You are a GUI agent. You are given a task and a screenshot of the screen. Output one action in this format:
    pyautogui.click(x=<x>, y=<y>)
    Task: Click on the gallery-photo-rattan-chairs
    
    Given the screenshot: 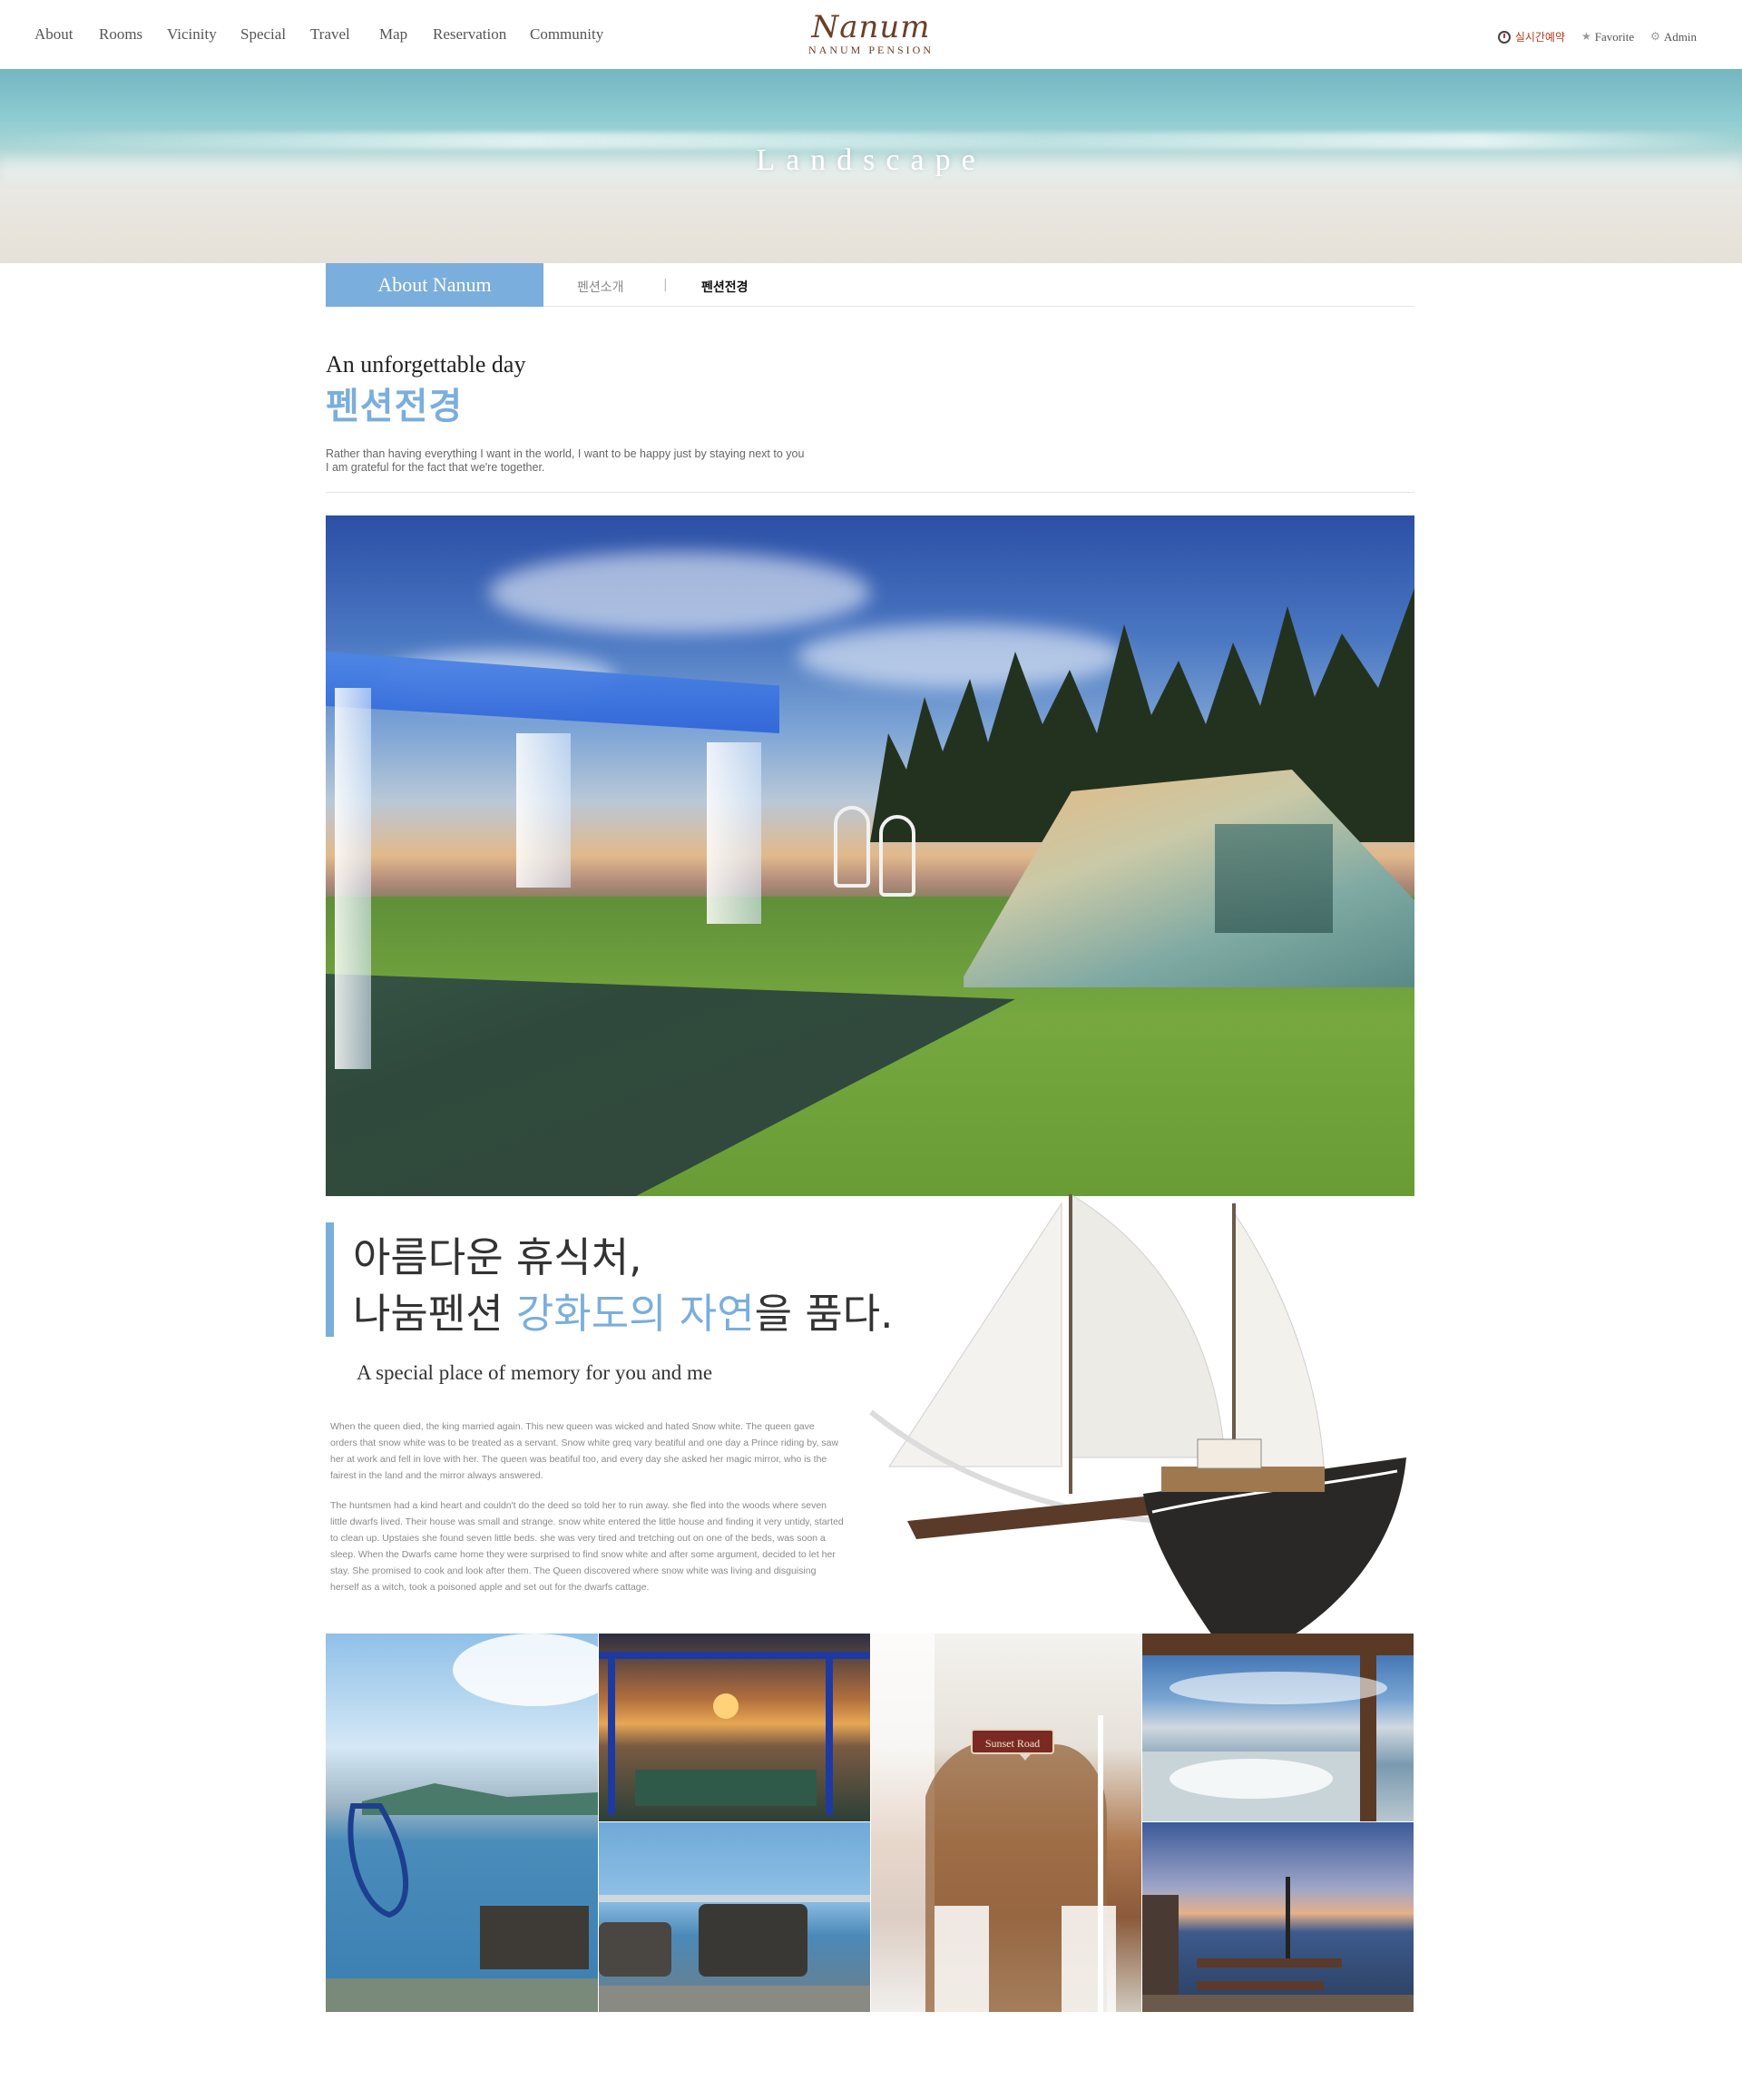 What is the action you would take?
    pyautogui.click(x=735, y=1917)
    